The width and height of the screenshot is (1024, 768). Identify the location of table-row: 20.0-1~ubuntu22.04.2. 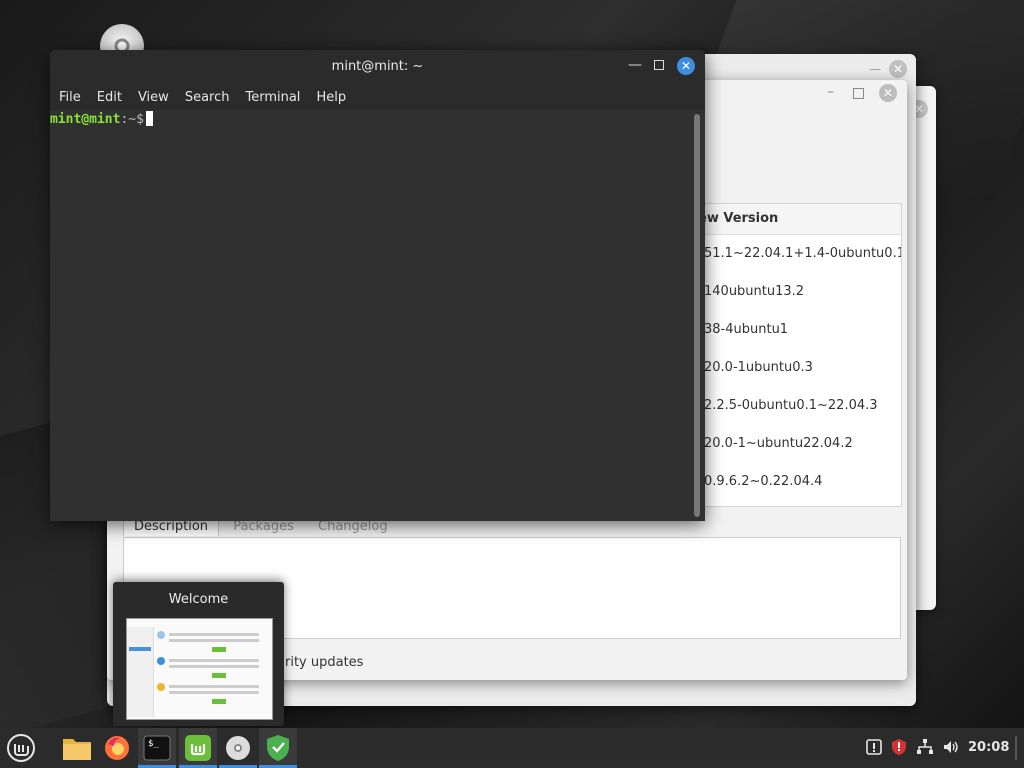
(794, 444).